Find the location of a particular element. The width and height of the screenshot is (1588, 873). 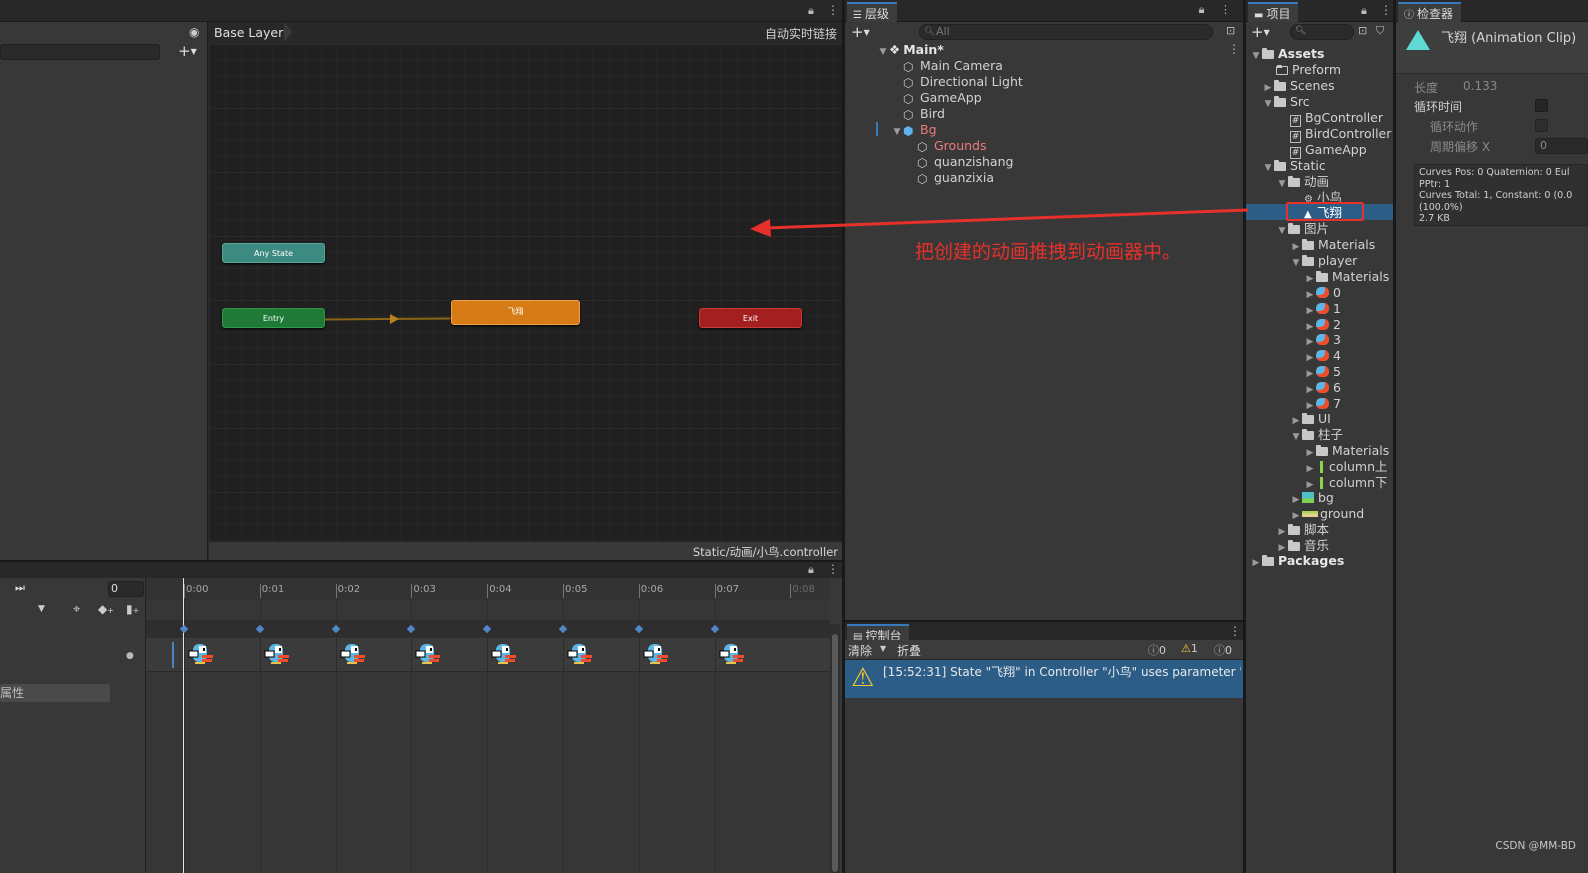

timeline-scroll-thumb is located at coordinates (835, 753).